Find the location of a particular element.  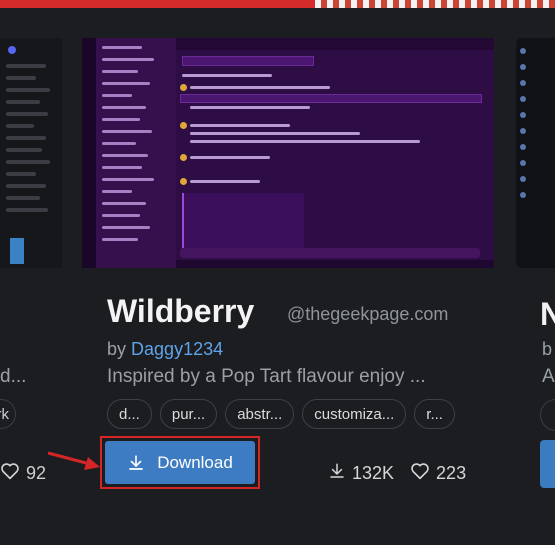

theme-byline: by Daggy1234 is located at coordinates (165, 349).